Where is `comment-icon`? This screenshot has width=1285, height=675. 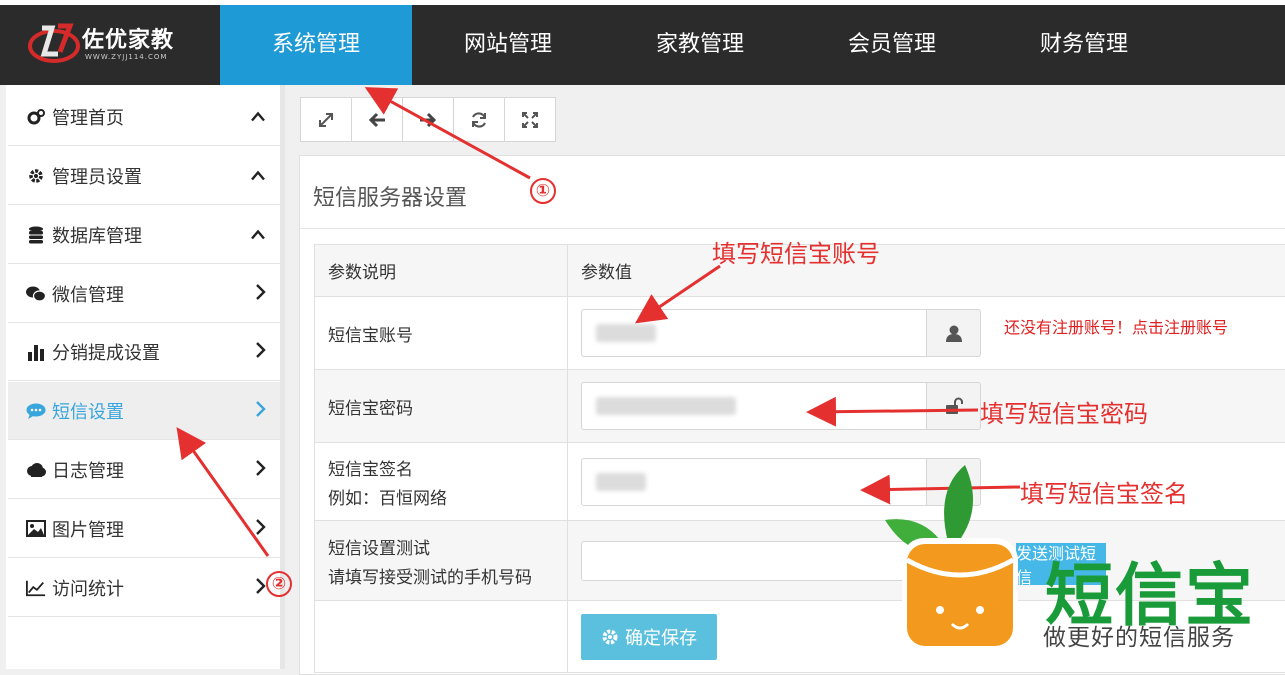
comment-icon is located at coordinates (36, 411).